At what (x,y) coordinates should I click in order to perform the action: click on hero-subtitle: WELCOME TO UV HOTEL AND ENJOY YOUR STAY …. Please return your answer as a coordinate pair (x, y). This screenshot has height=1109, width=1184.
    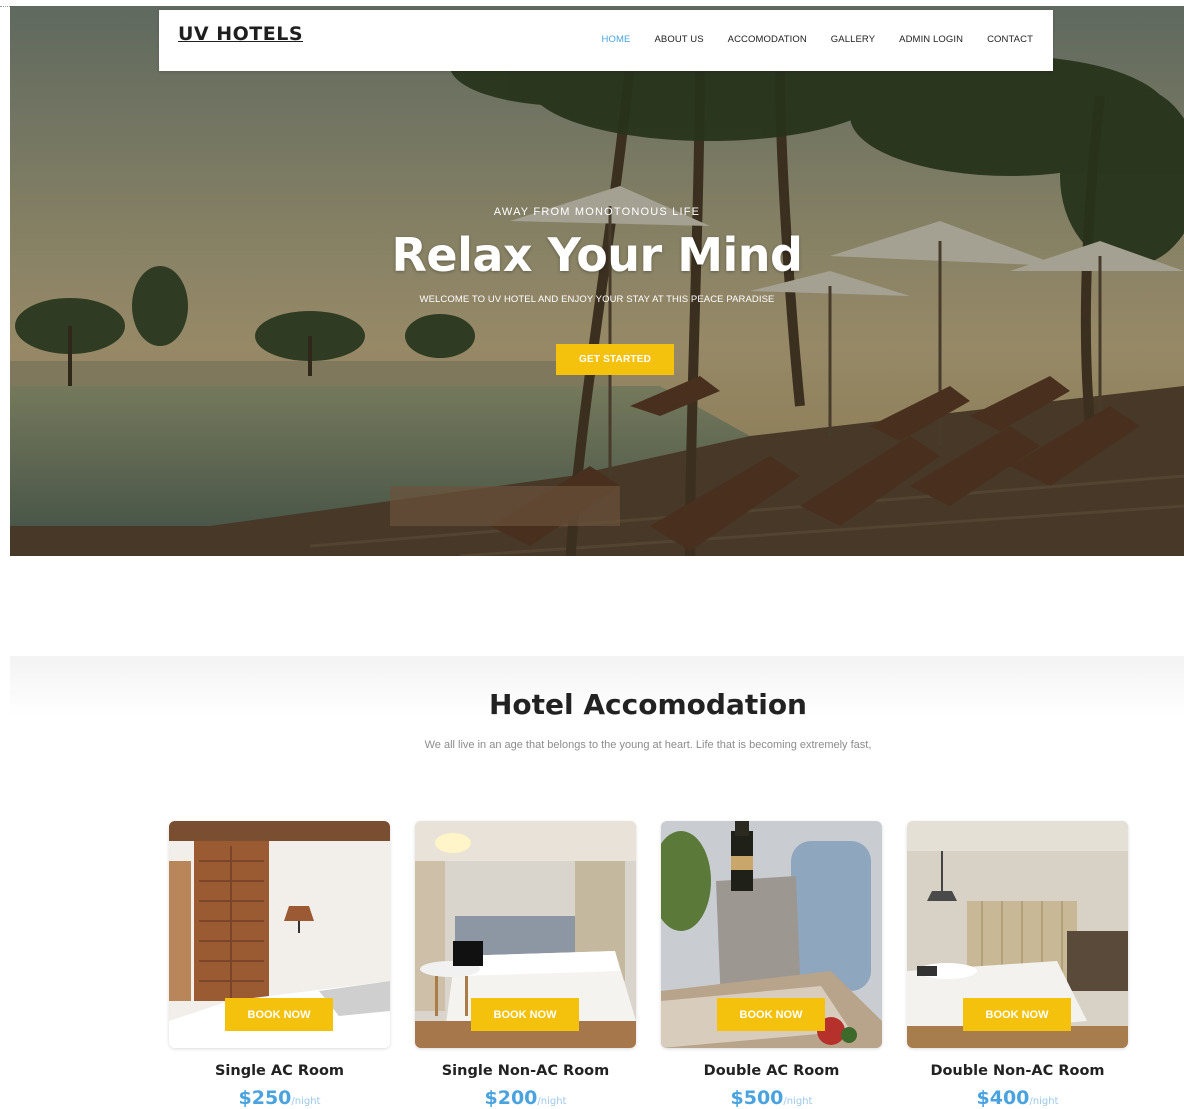
    Looking at the image, I should click on (597, 299).